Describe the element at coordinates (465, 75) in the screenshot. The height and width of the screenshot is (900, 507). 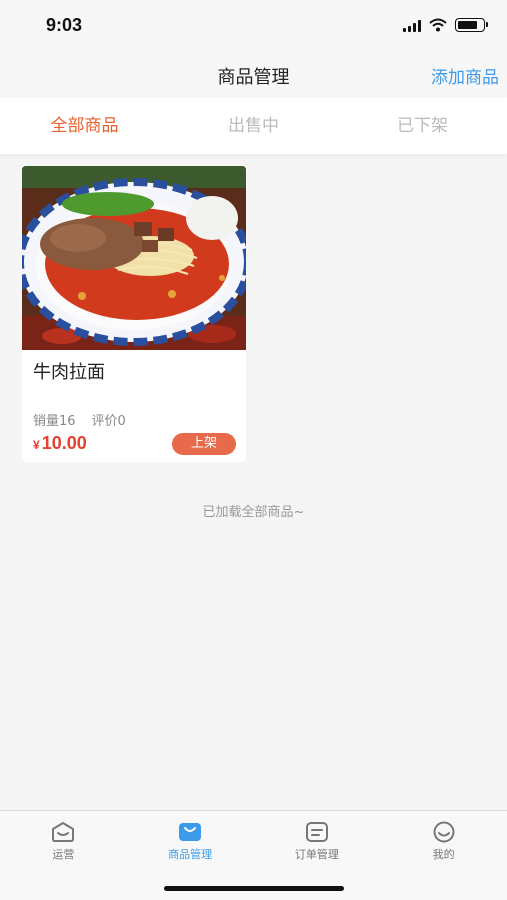
I see `add-product-button: 添加商品` at that location.